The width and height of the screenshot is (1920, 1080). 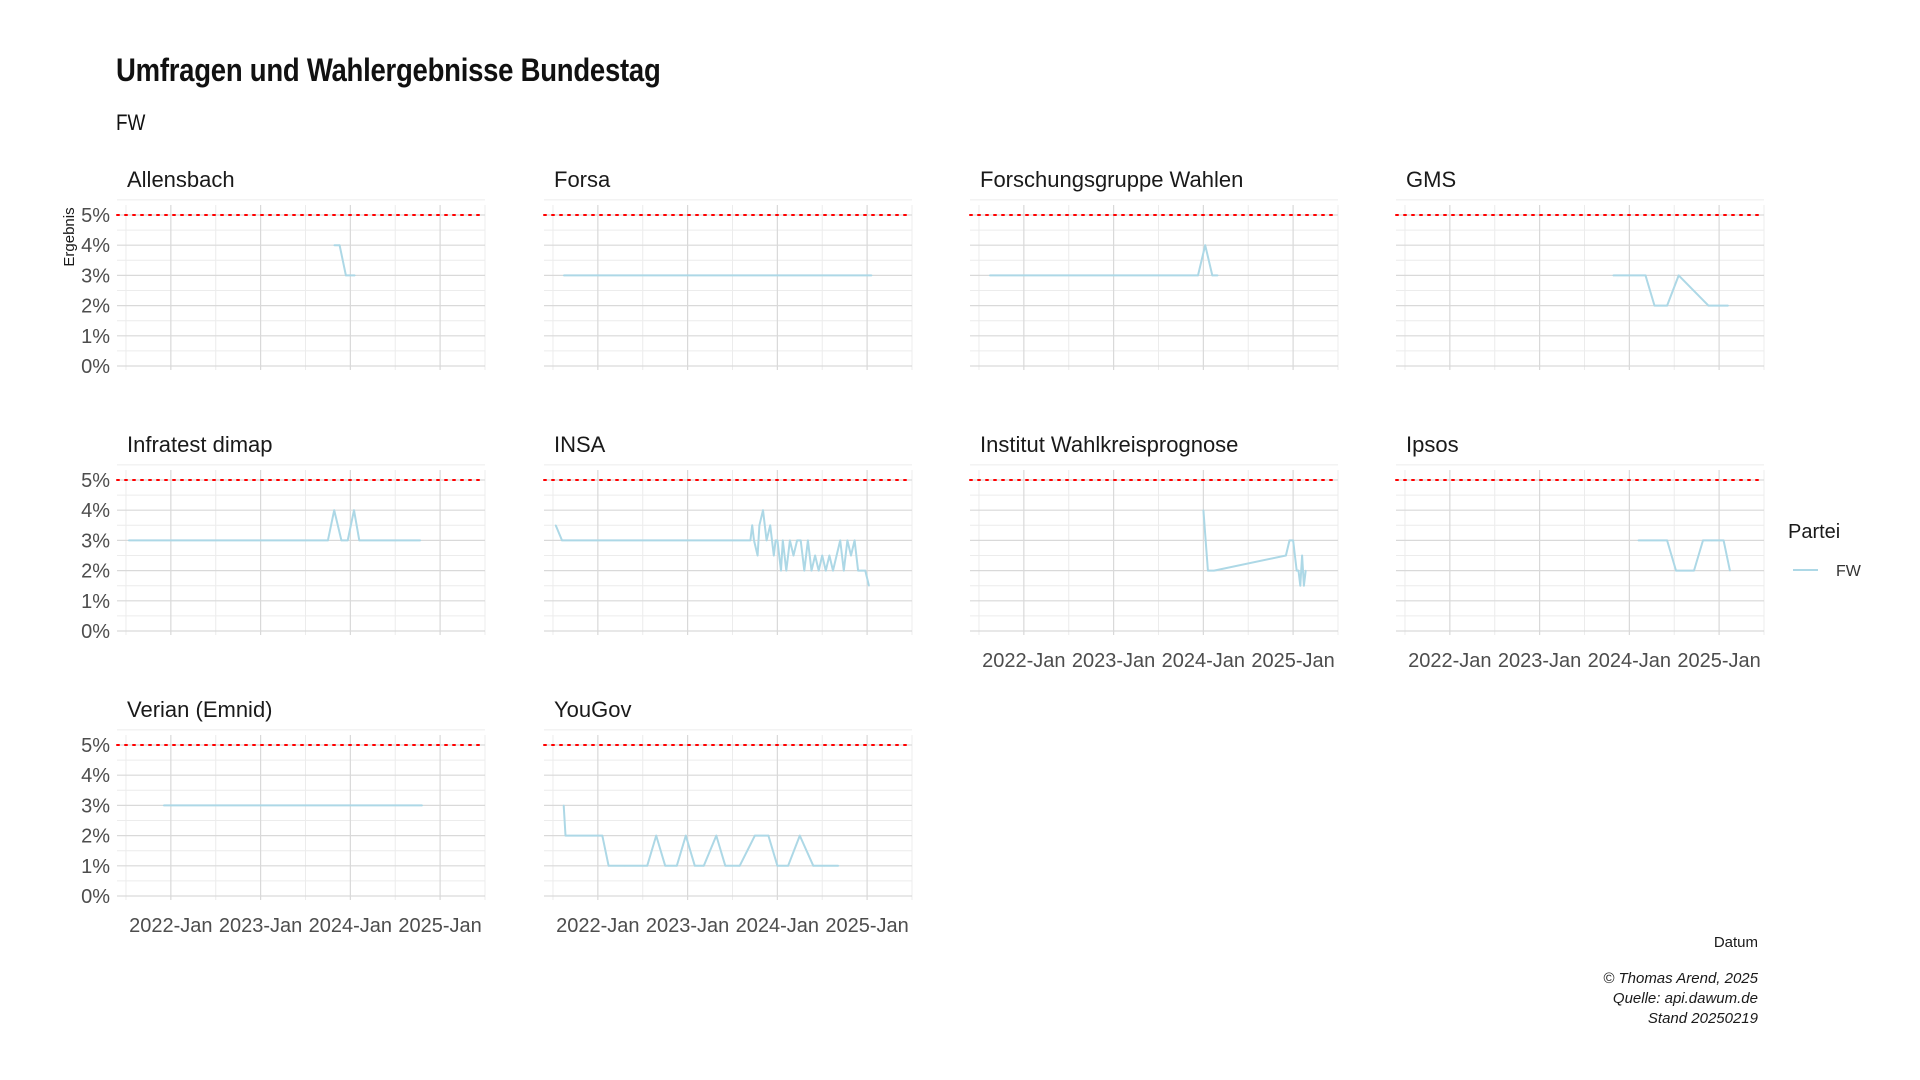 What do you see at coordinates (283, 537) in the screenshot?
I see `panel-infratest-dimap: Infratest dimap 0% 1% 2% 3% 4% 5%` at bounding box center [283, 537].